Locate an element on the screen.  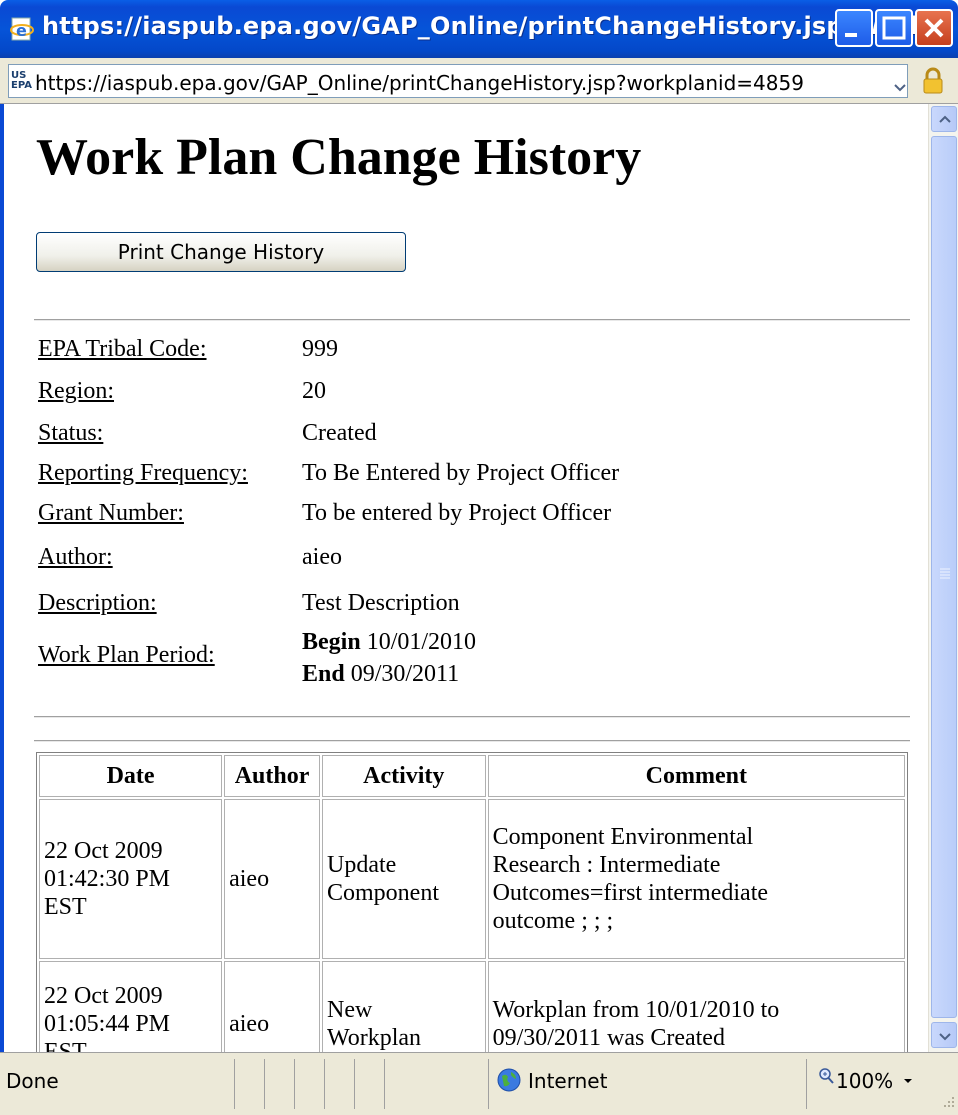
resize-grip-icon is located at coordinates (947, 1102).